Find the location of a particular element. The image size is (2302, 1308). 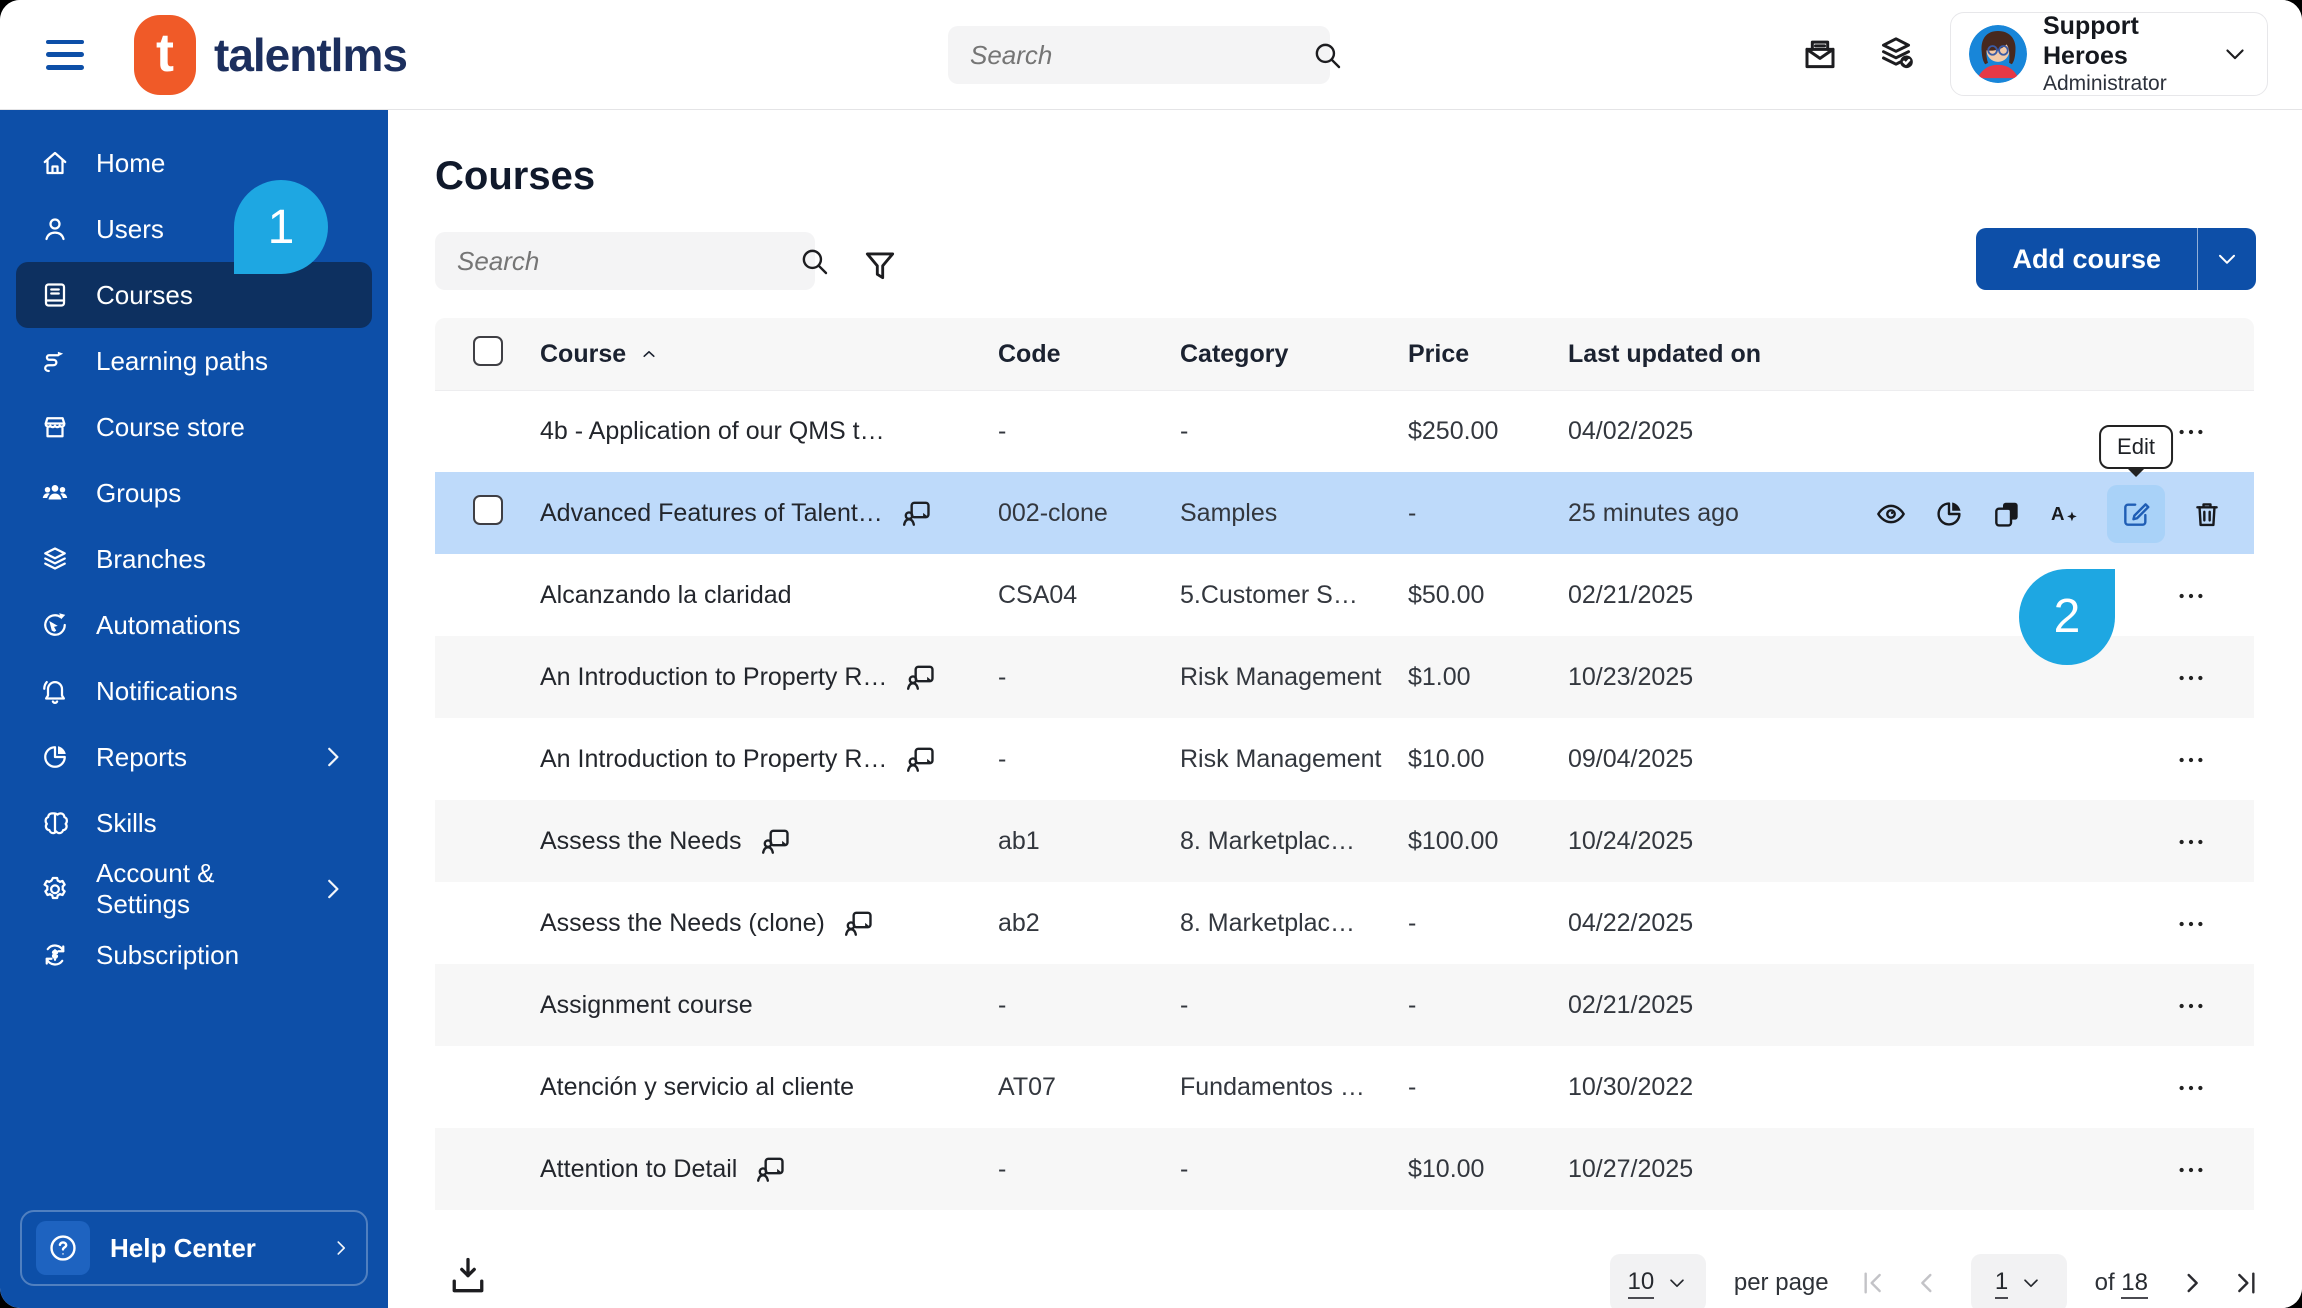

course-code: - is located at coordinates (1002, 1169).